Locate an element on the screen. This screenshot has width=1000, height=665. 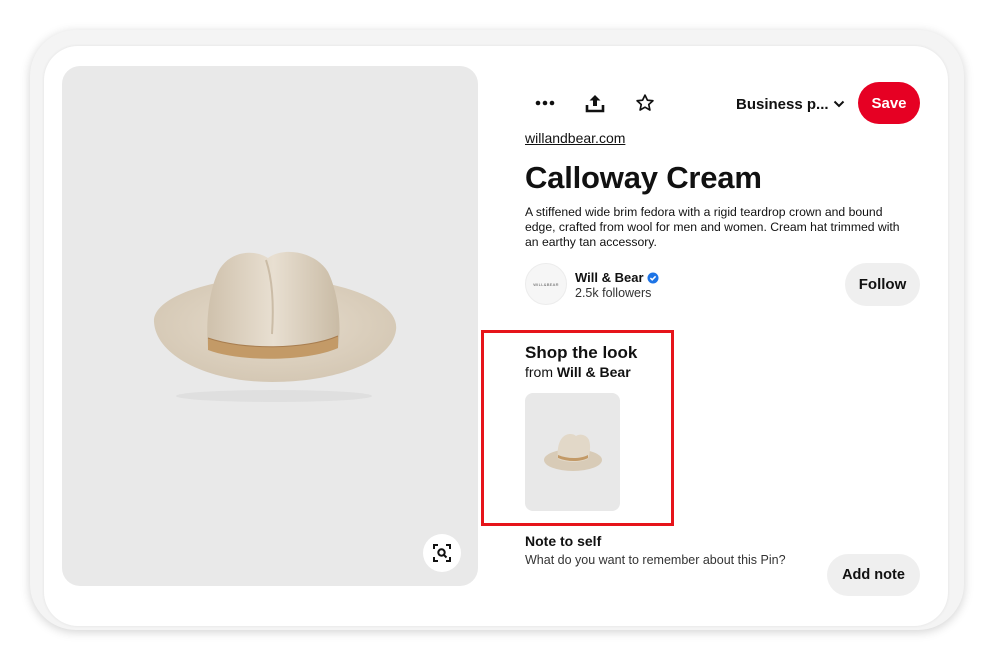
product-thumbnail is located at coordinates (572, 452).